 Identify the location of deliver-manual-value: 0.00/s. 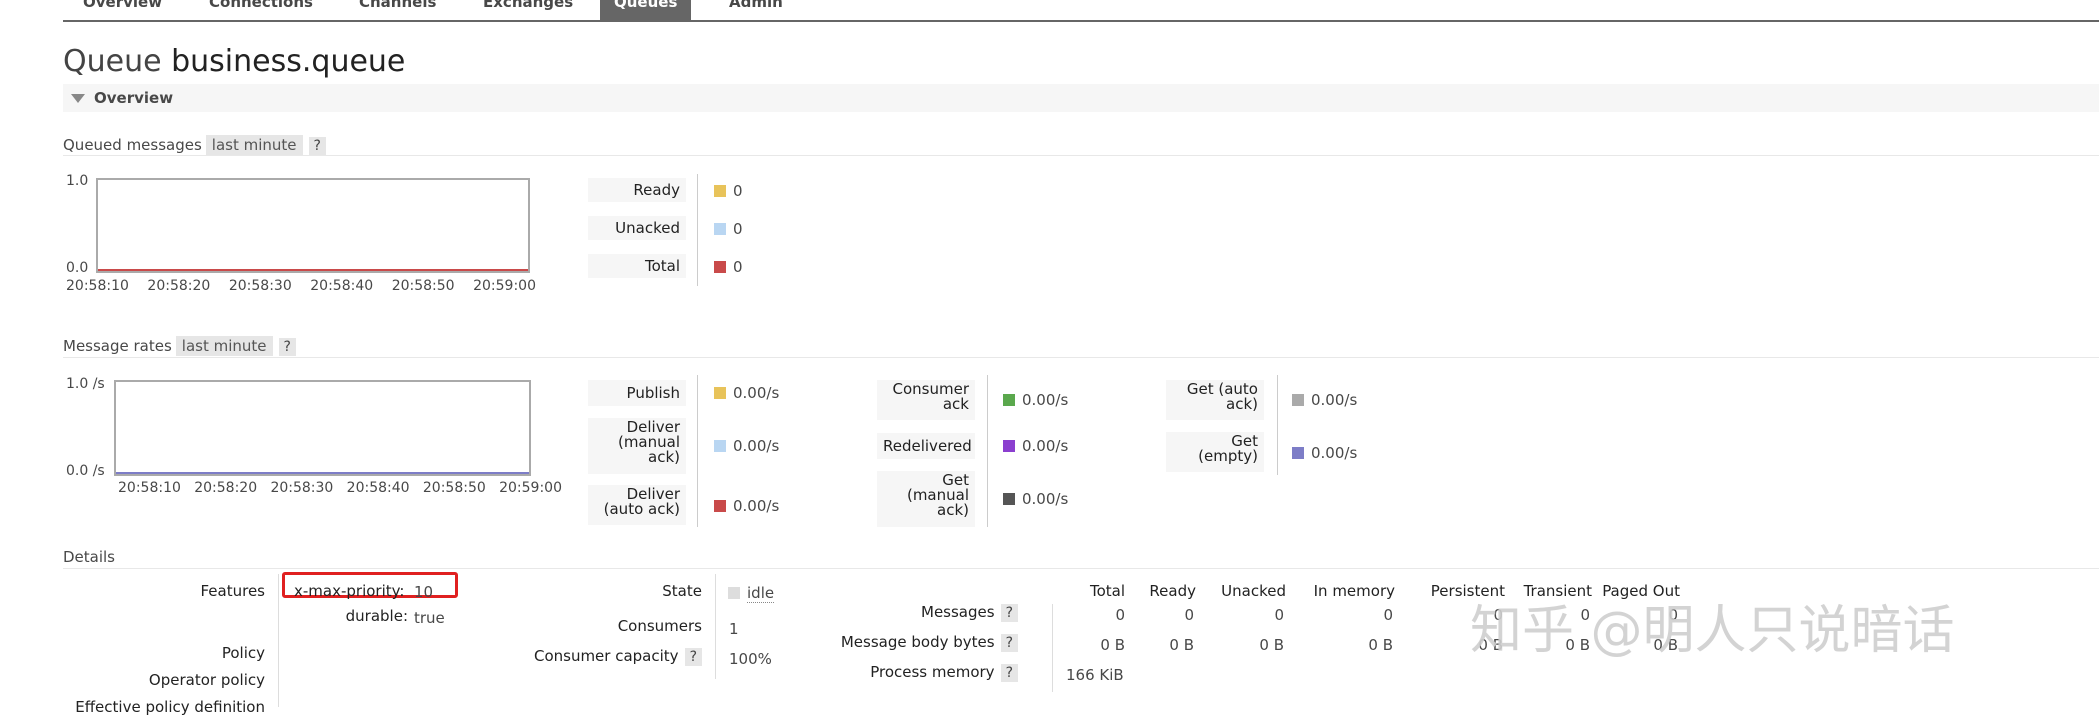
(756, 446).